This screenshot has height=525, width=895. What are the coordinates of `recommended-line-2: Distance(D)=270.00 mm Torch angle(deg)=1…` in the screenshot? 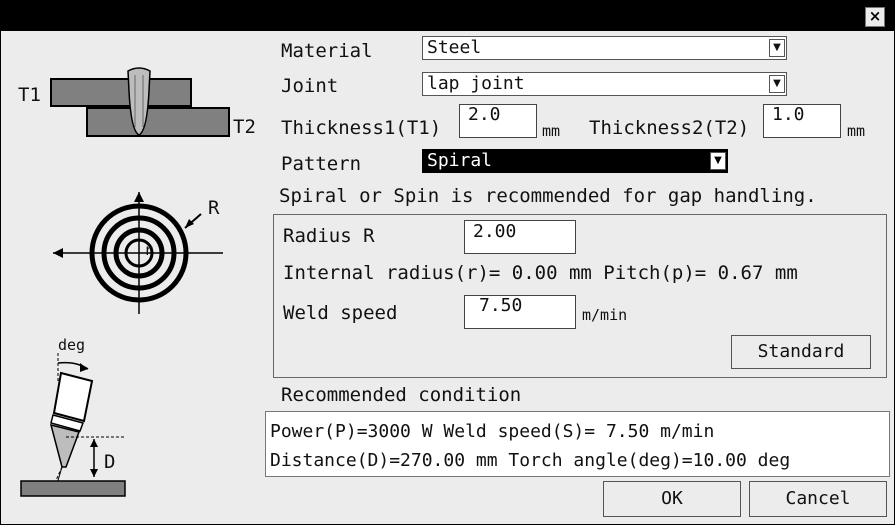 It's located at (530, 460).